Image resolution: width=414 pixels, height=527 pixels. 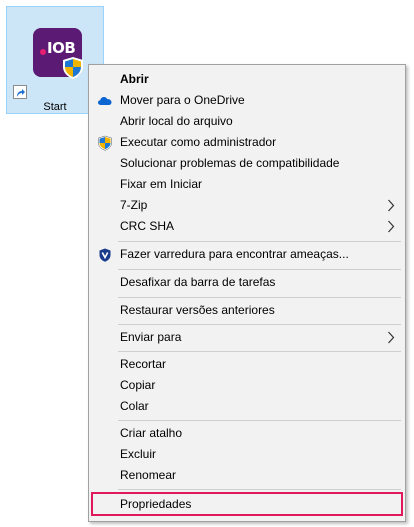 What do you see at coordinates (247, 205) in the screenshot?
I see `menu-item-7zip: 7-Zip` at bounding box center [247, 205].